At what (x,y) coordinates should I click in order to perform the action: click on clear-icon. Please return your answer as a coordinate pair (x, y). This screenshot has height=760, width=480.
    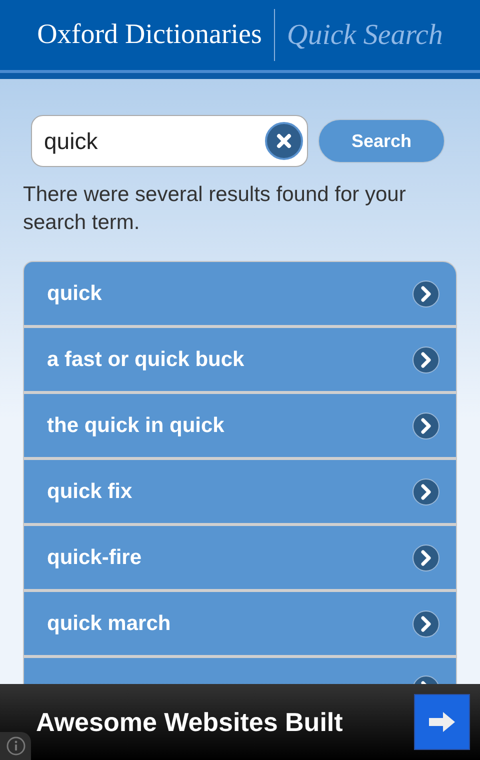
    Looking at the image, I should click on (284, 141).